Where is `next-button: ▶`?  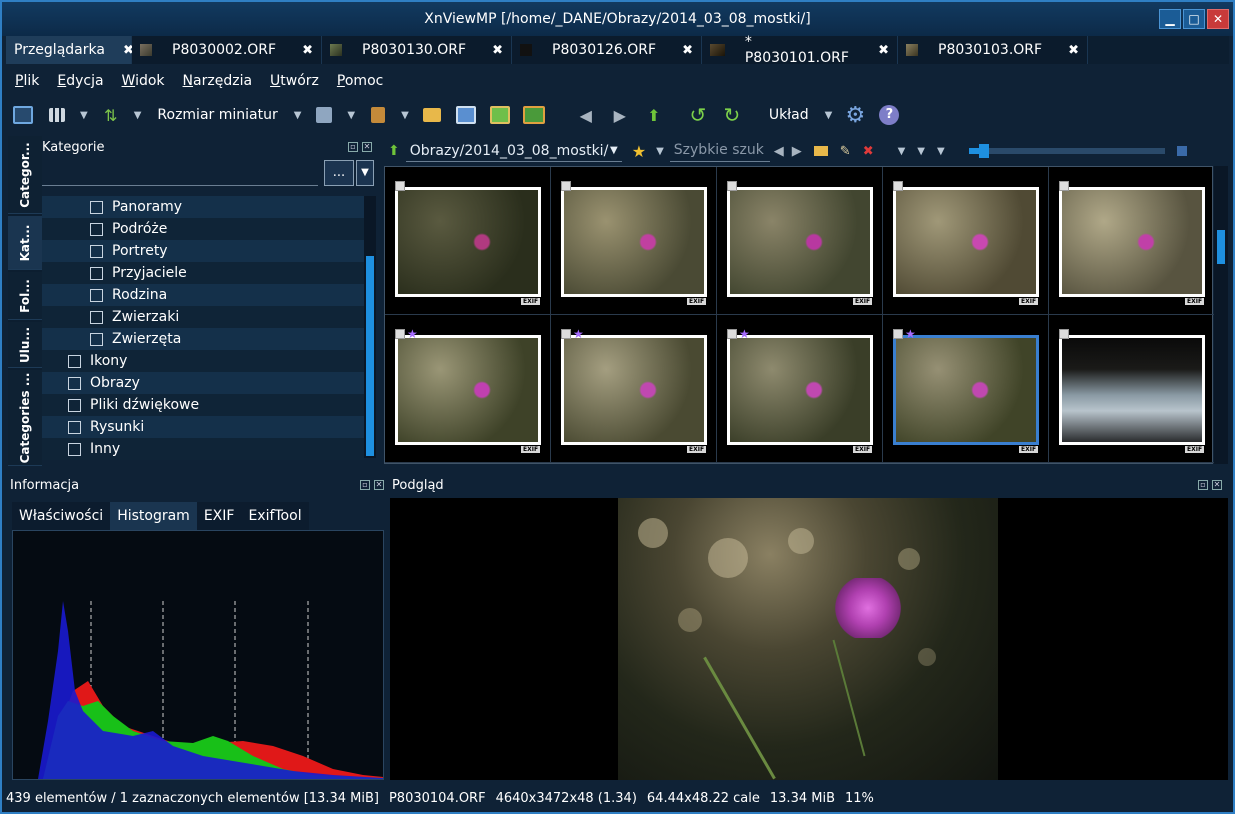 next-button: ▶ is located at coordinates (620, 115).